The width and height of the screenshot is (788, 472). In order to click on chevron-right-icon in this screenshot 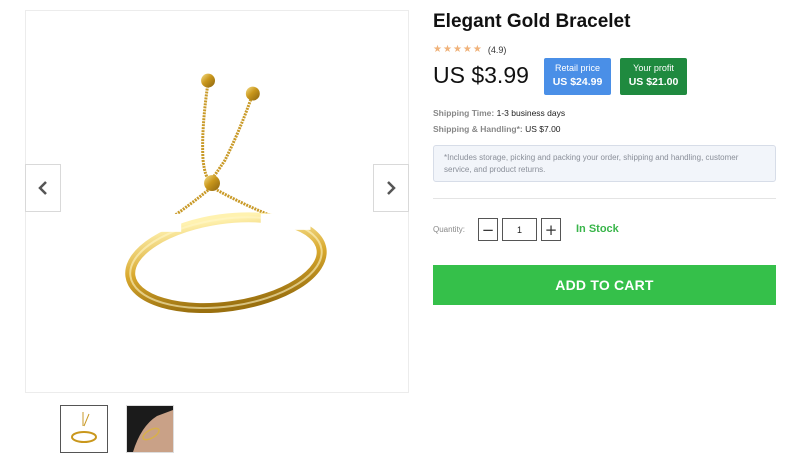, I will do `click(391, 188)`.